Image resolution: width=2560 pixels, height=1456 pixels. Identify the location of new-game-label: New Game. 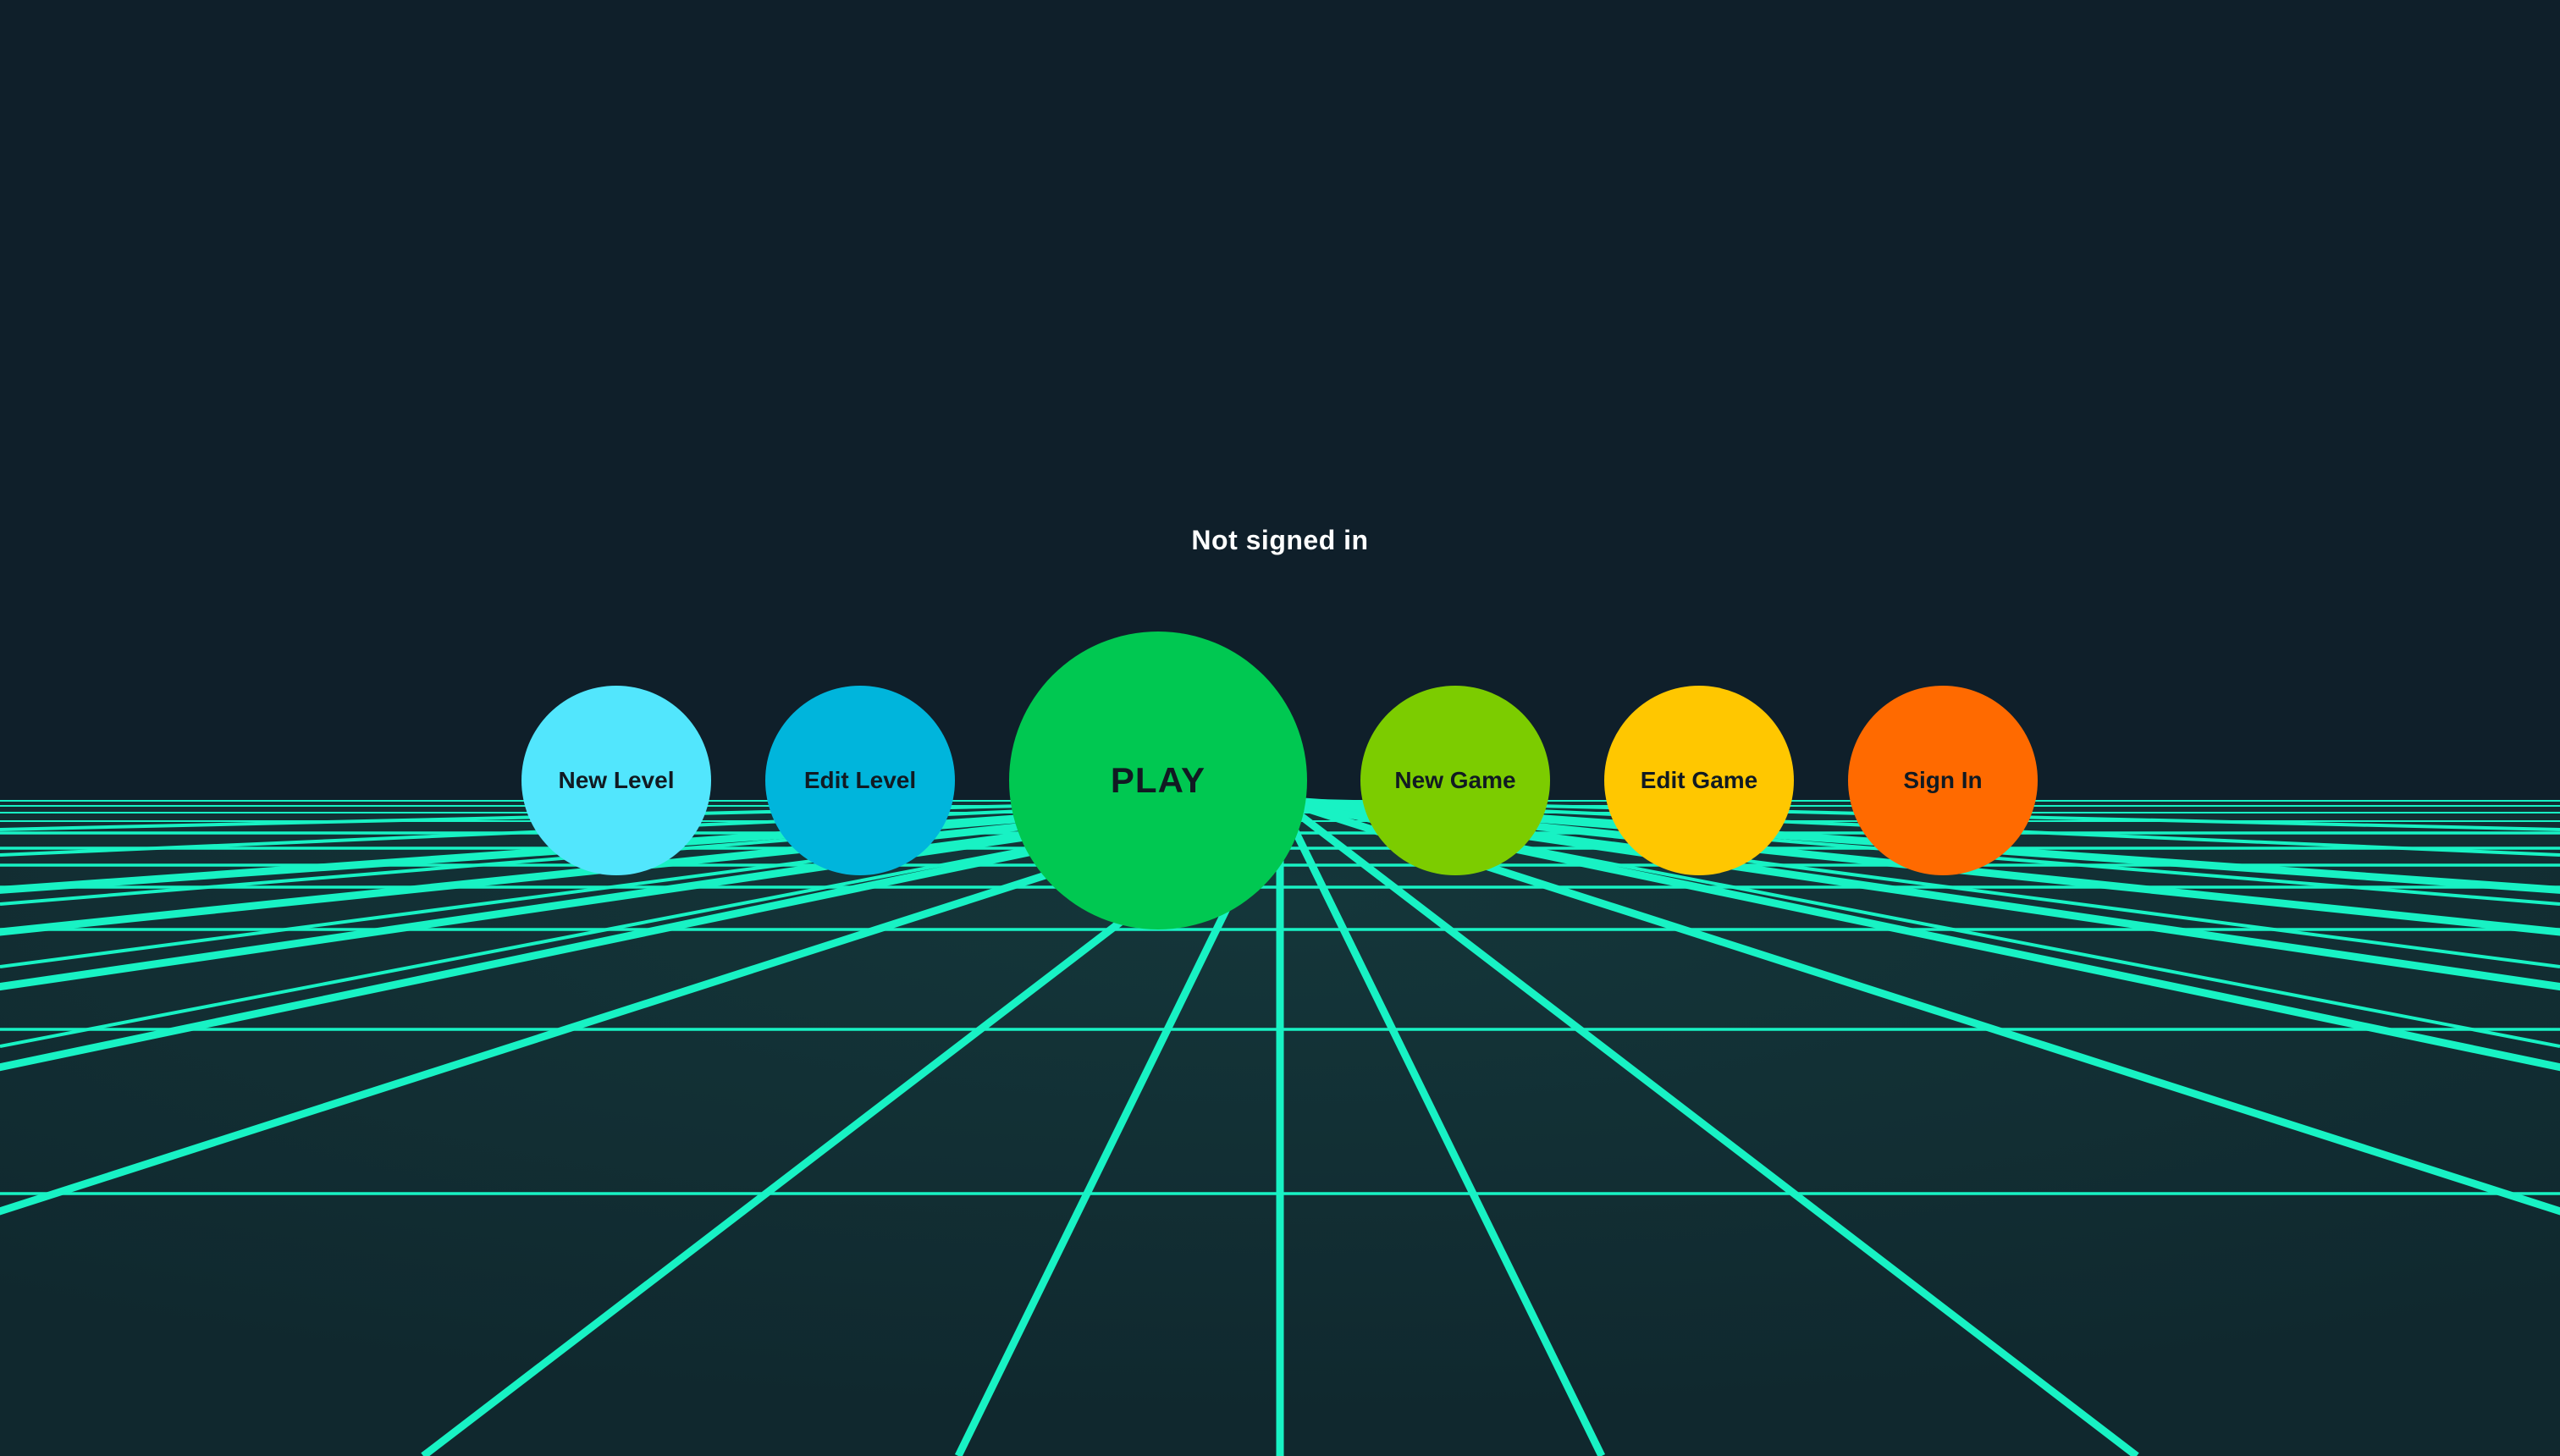
(1455, 780).